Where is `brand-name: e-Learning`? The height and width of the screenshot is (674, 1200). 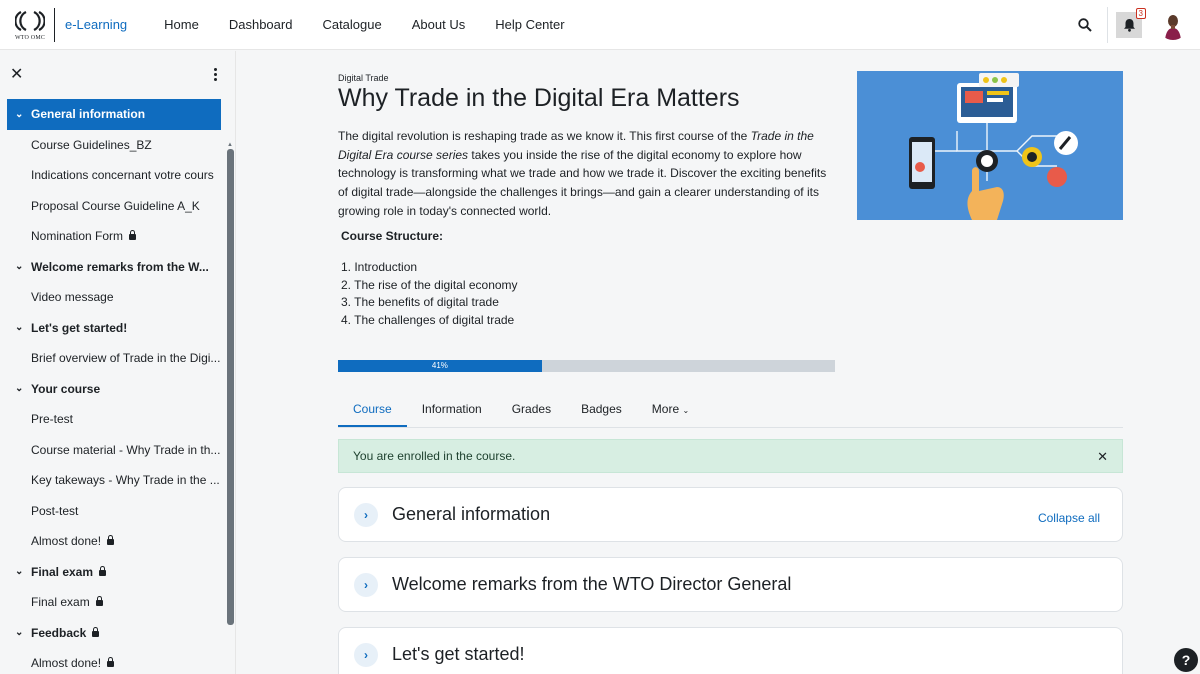
brand-name: e-Learning is located at coordinates (96, 24).